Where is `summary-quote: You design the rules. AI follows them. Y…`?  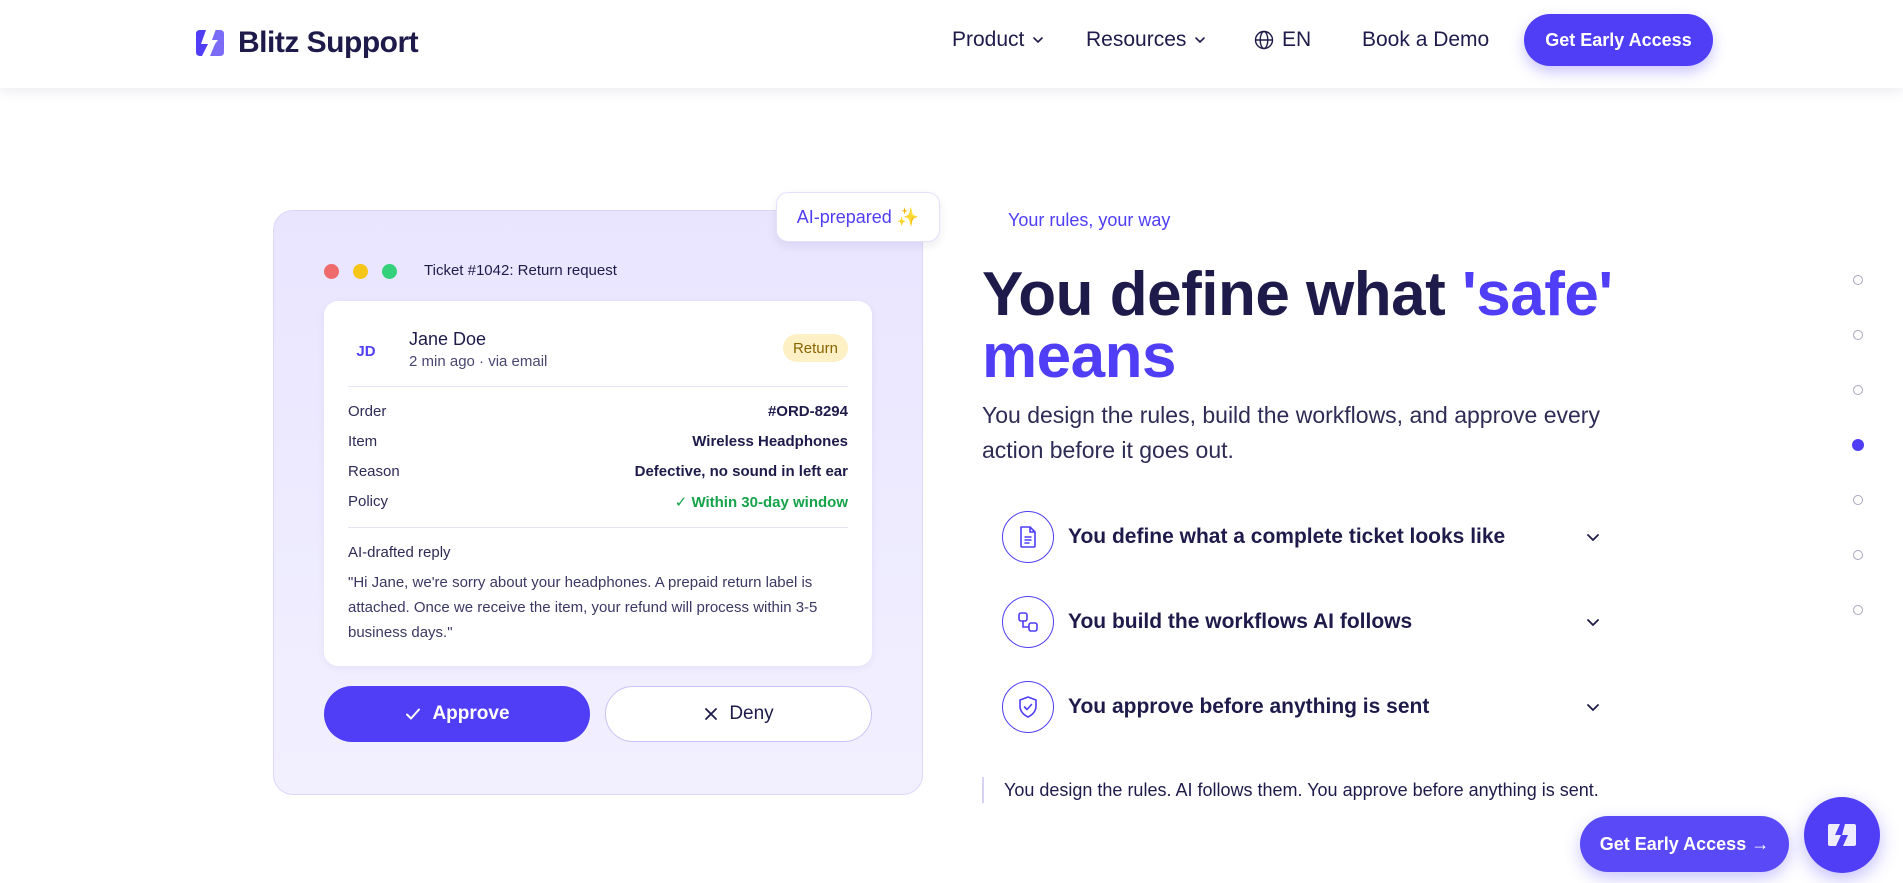
summary-quote: You design the rules. AI follows them. Y… is located at coordinates (1301, 790).